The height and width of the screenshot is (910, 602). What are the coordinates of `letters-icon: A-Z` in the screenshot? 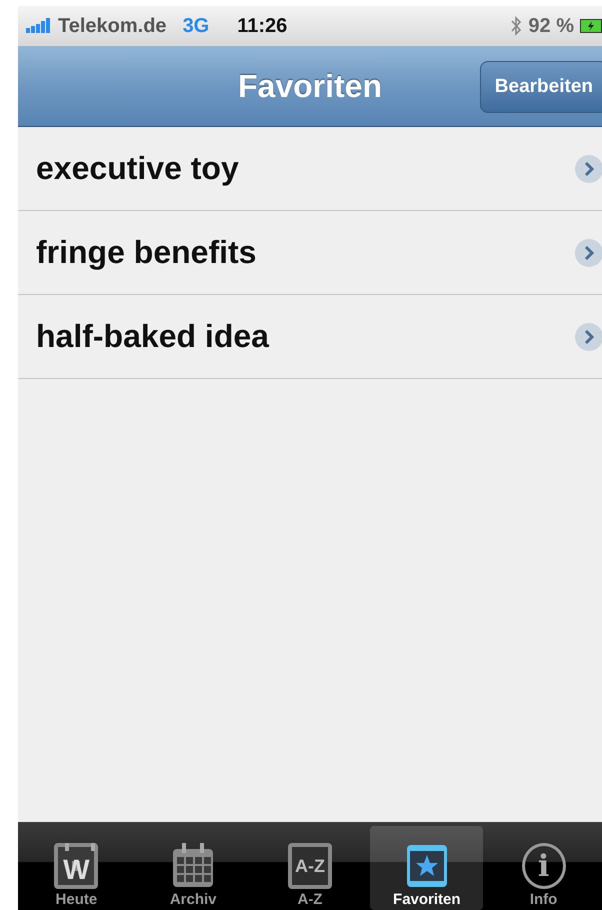 It's located at (310, 866).